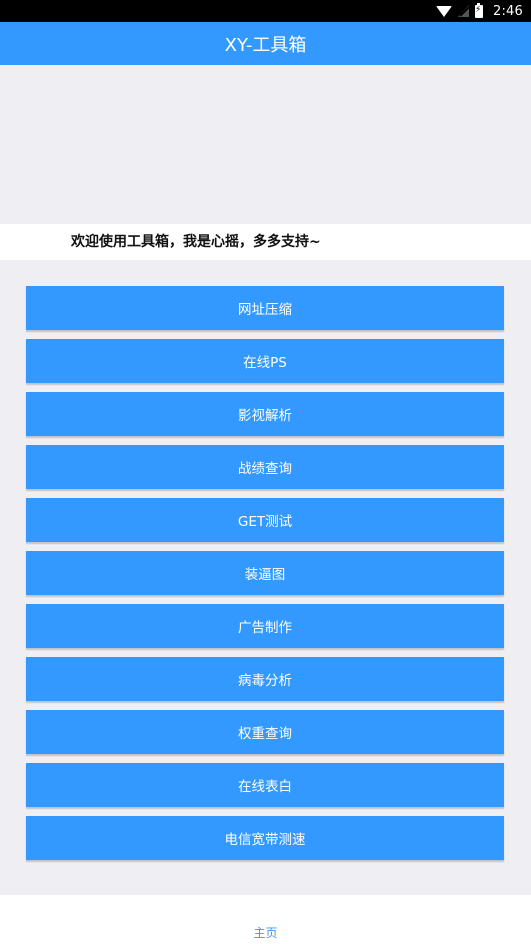 This screenshot has height=944, width=531. I want to click on nav-home-label: 主页, so click(265, 932).